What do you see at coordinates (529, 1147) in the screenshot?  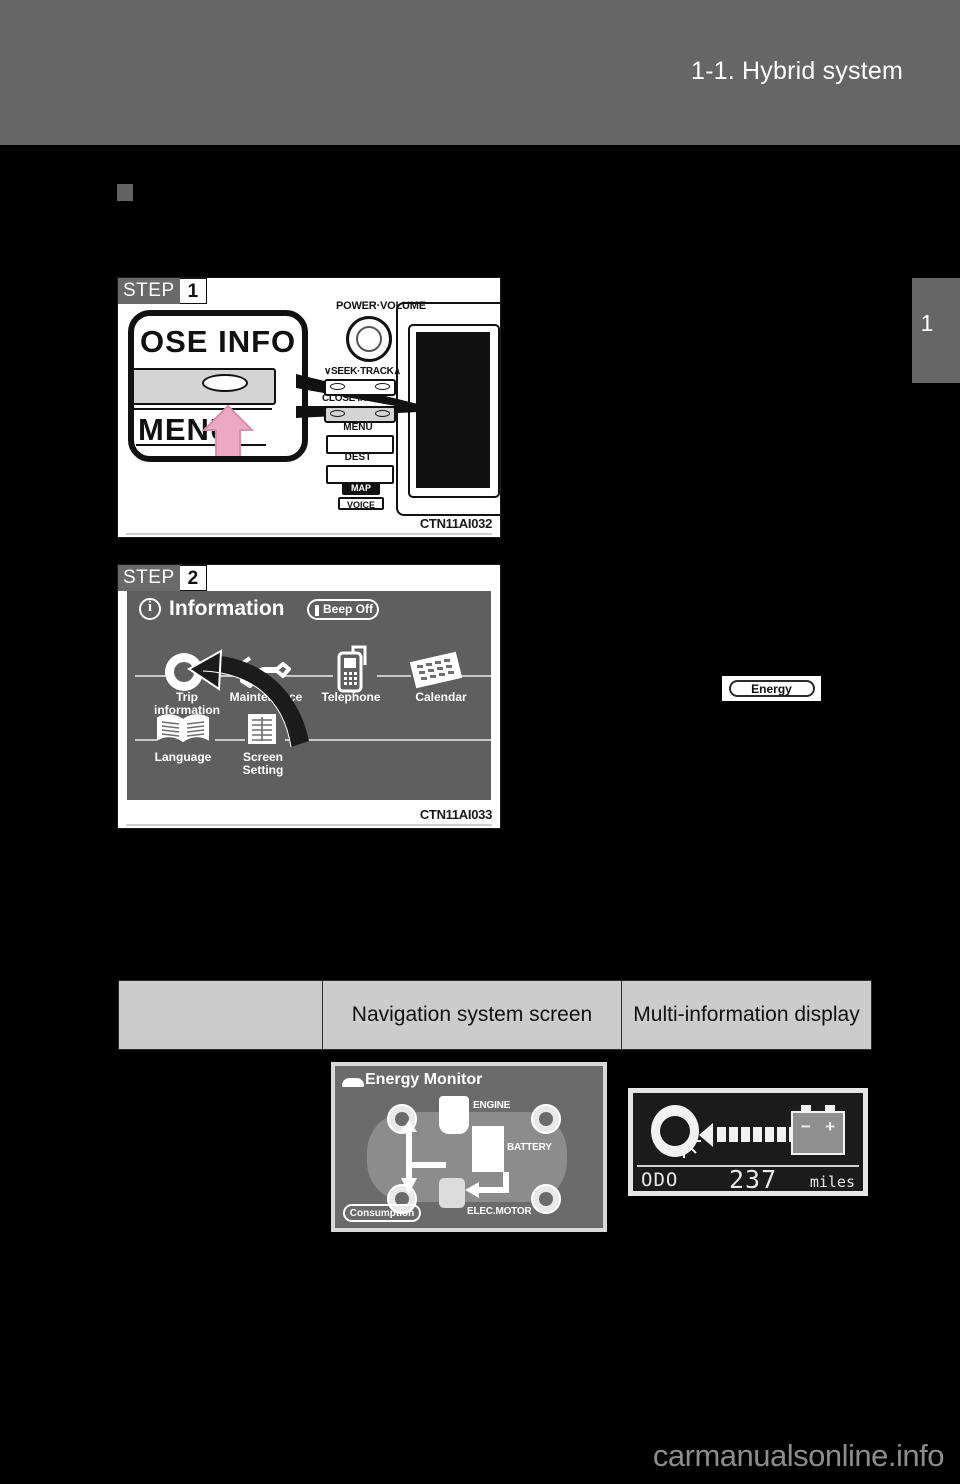 I see `battery-label: BATTERY` at bounding box center [529, 1147].